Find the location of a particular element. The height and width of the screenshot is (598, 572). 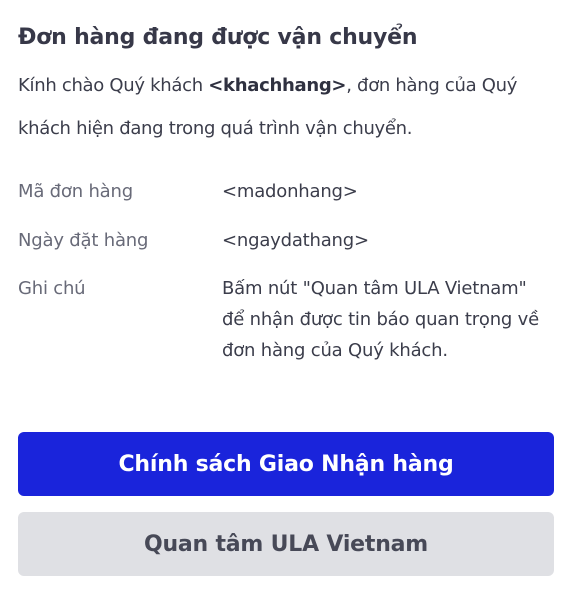

order-date-value: <ngaydathang> is located at coordinates (295, 240).